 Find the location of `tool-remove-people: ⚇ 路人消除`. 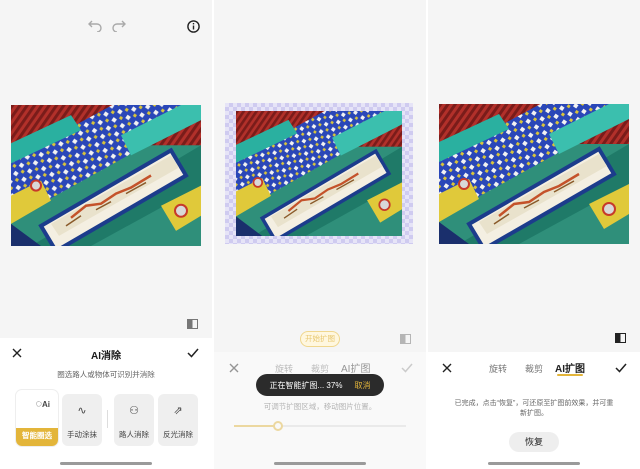

tool-remove-people: ⚇ 路人消除 is located at coordinates (134, 420).